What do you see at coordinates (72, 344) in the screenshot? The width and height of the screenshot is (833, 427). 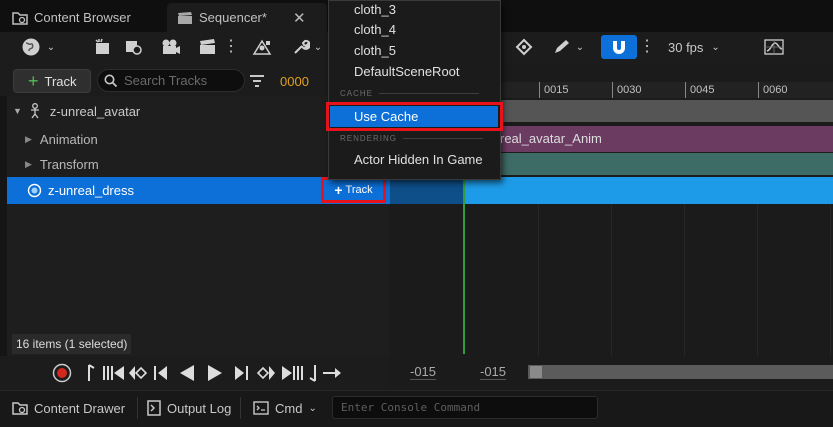 I see `outliner-status: 16 items (1 selected)` at bounding box center [72, 344].